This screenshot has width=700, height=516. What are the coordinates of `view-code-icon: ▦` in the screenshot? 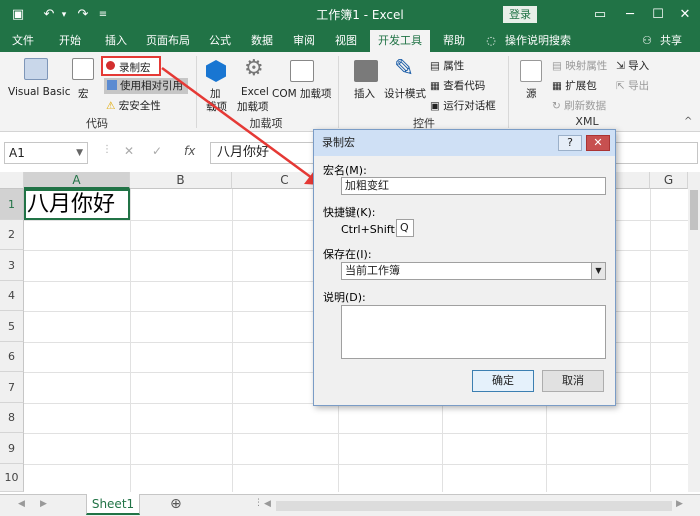 It's located at (435, 86).